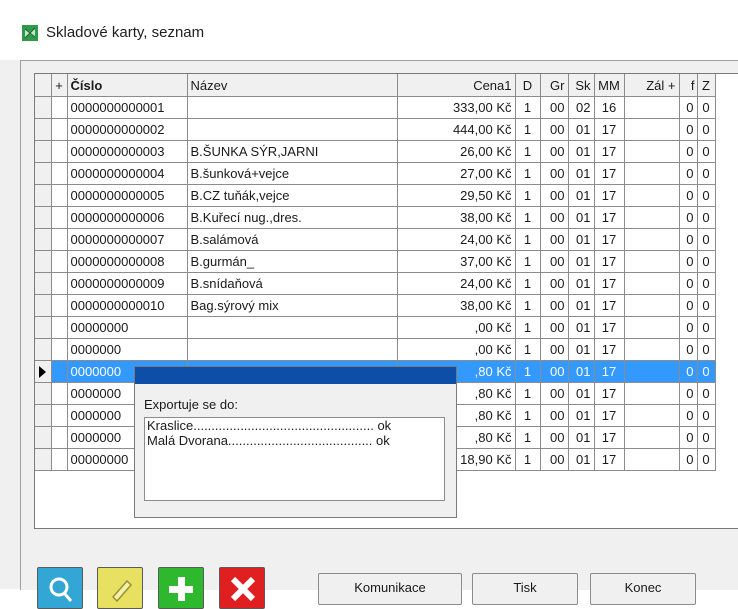 This screenshot has width=738, height=609. What do you see at coordinates (127, 305) in the screenshot?
I see `cell-cislo: 0000000000010` at bounding box center [127, 305].